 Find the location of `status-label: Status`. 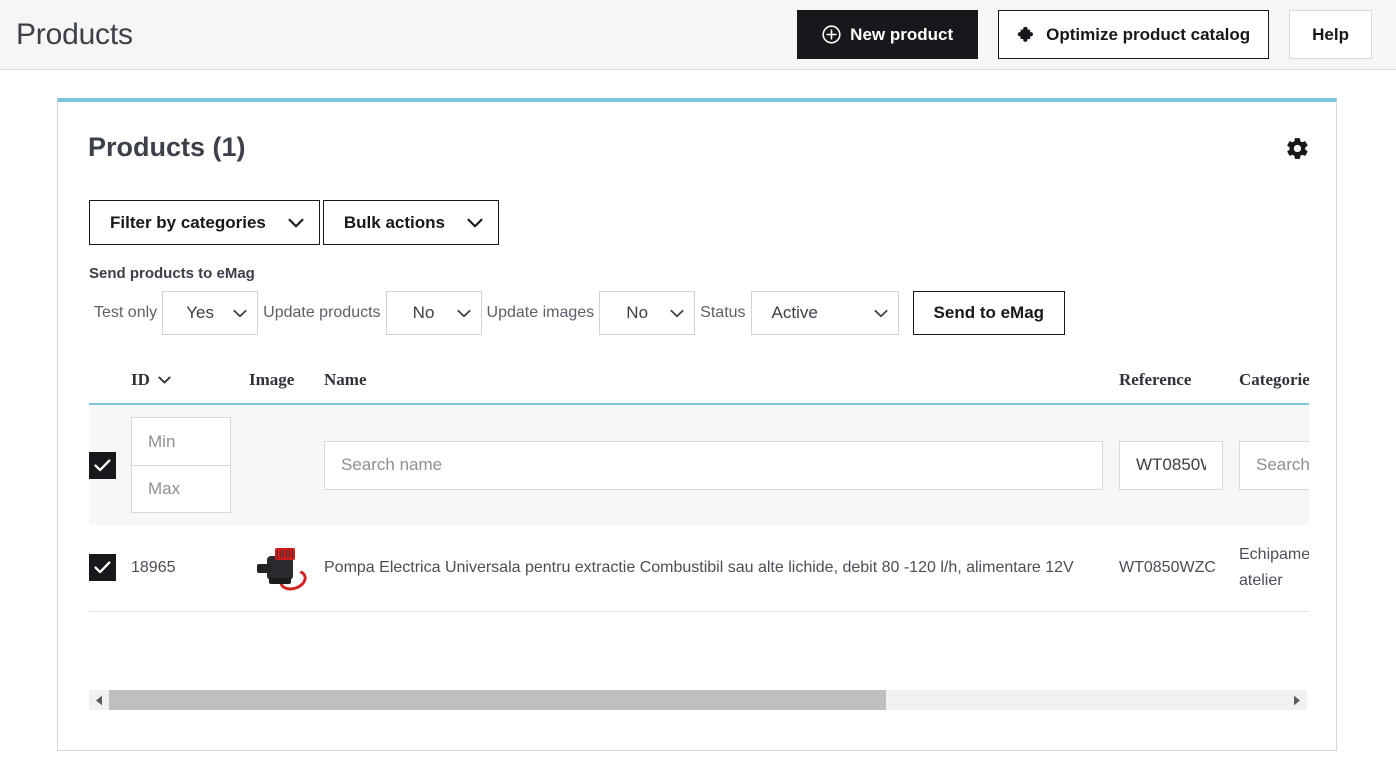

status-label: Status is located at coordinates (723, 312).